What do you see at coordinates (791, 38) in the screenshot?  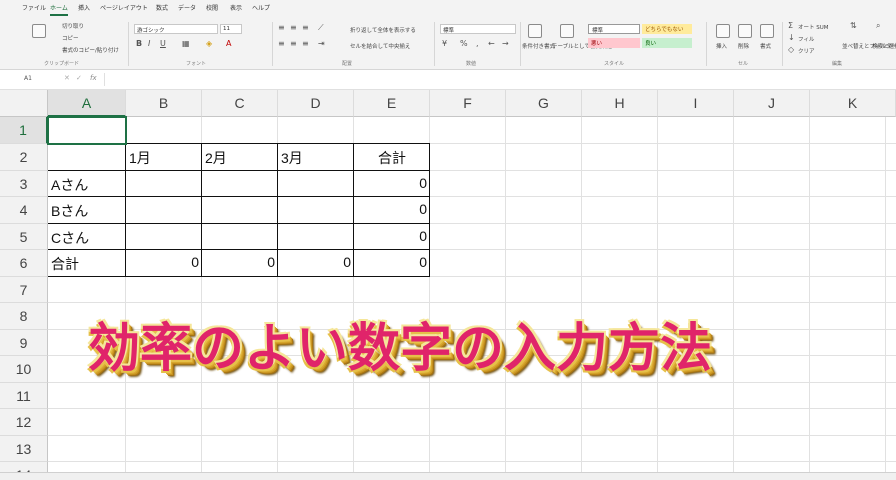 I see `fill-icon: ↓` at bounding box center [791, 38].